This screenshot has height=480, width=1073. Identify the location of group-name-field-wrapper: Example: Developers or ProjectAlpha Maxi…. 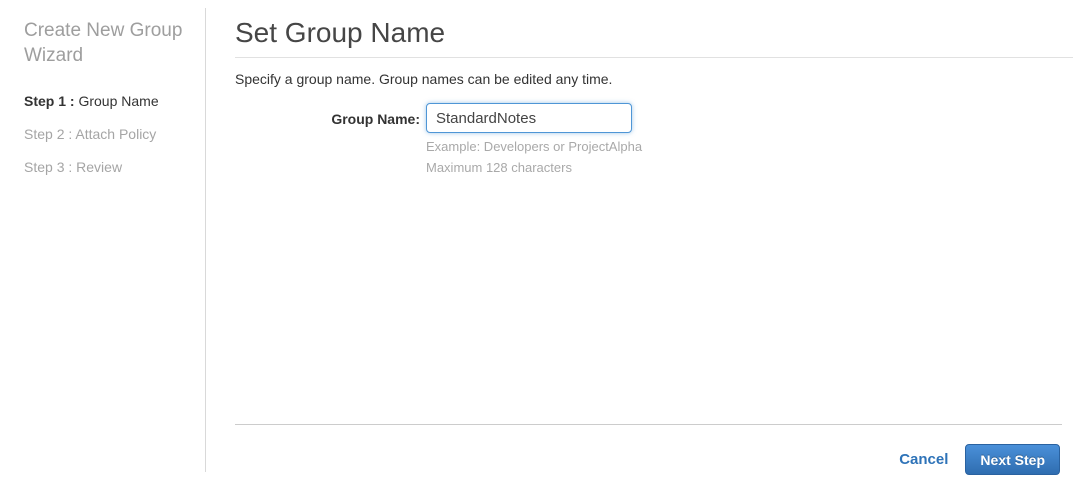
(534, 140).